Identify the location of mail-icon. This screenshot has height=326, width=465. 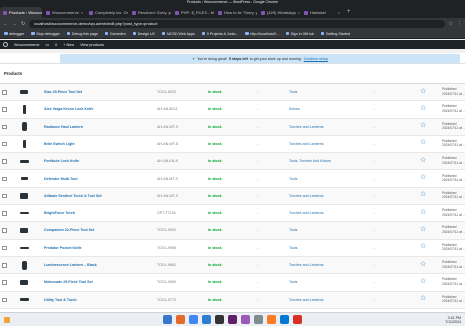
(297, 319).